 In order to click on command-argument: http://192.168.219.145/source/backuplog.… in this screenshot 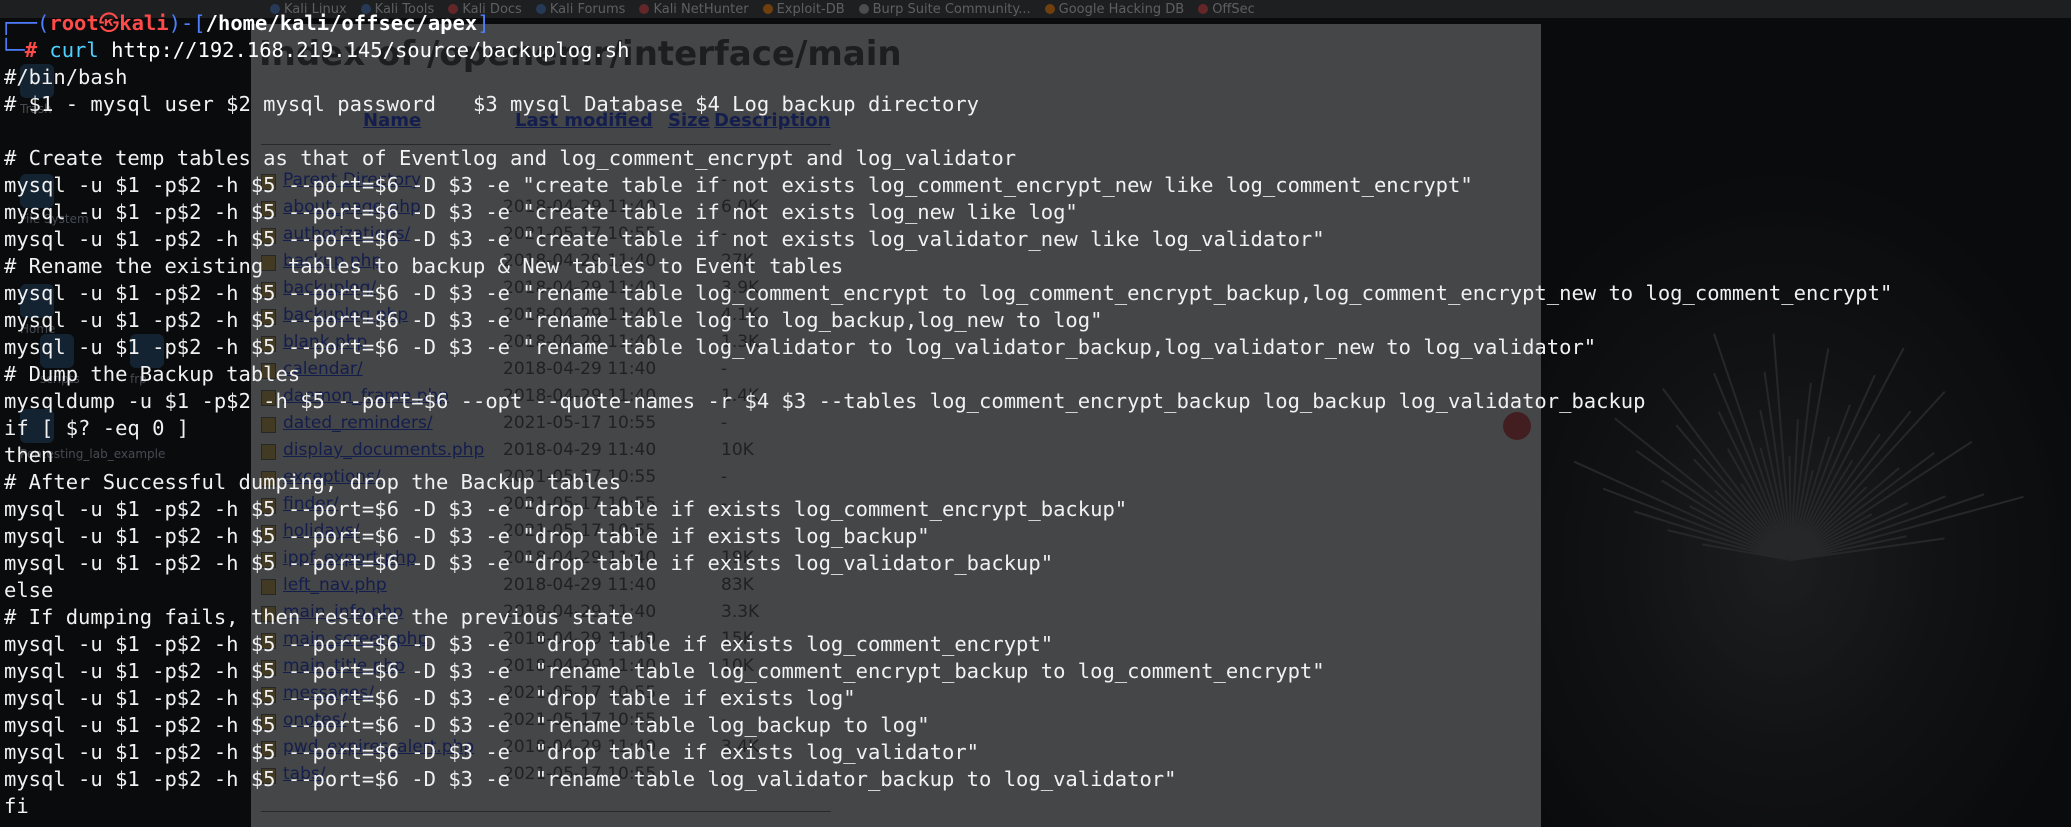, I will do `click(370, 50)`.